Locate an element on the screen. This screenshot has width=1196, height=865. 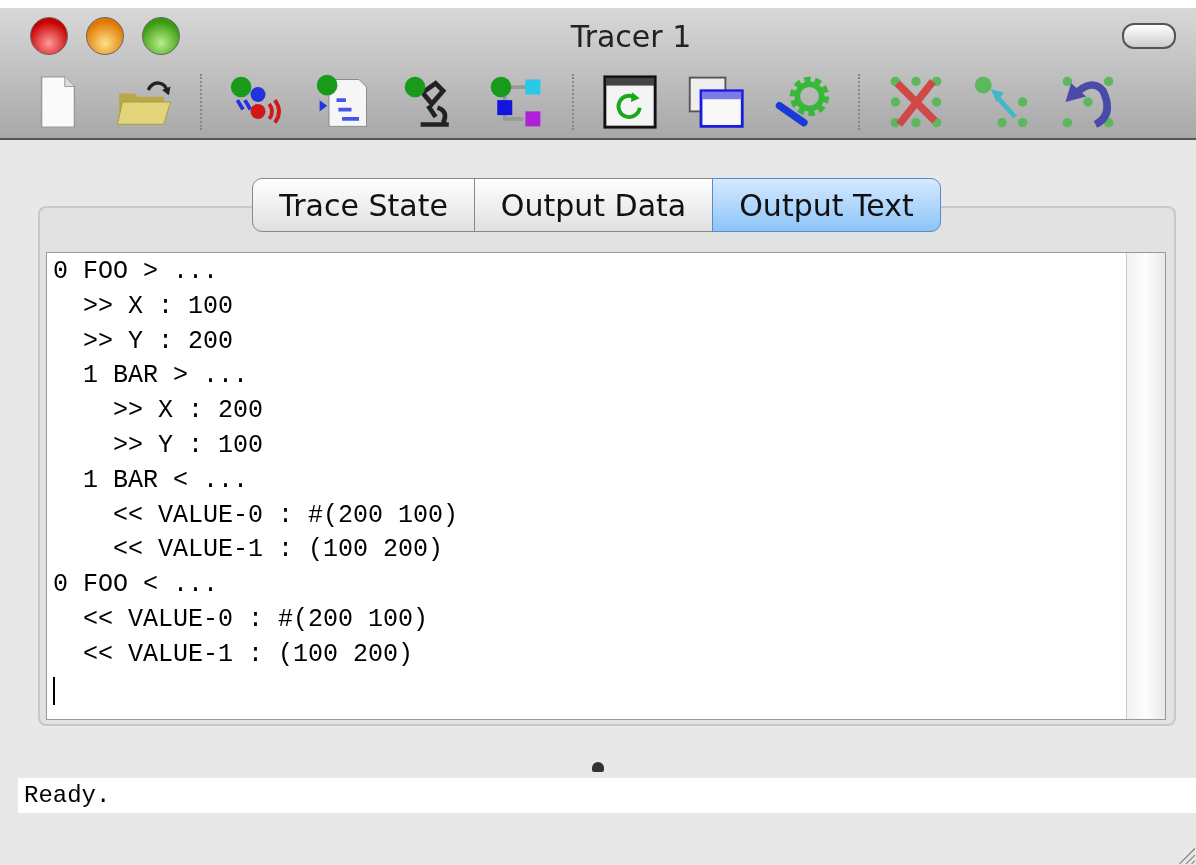
tab: Output Data is located at coordinates (593, 205).